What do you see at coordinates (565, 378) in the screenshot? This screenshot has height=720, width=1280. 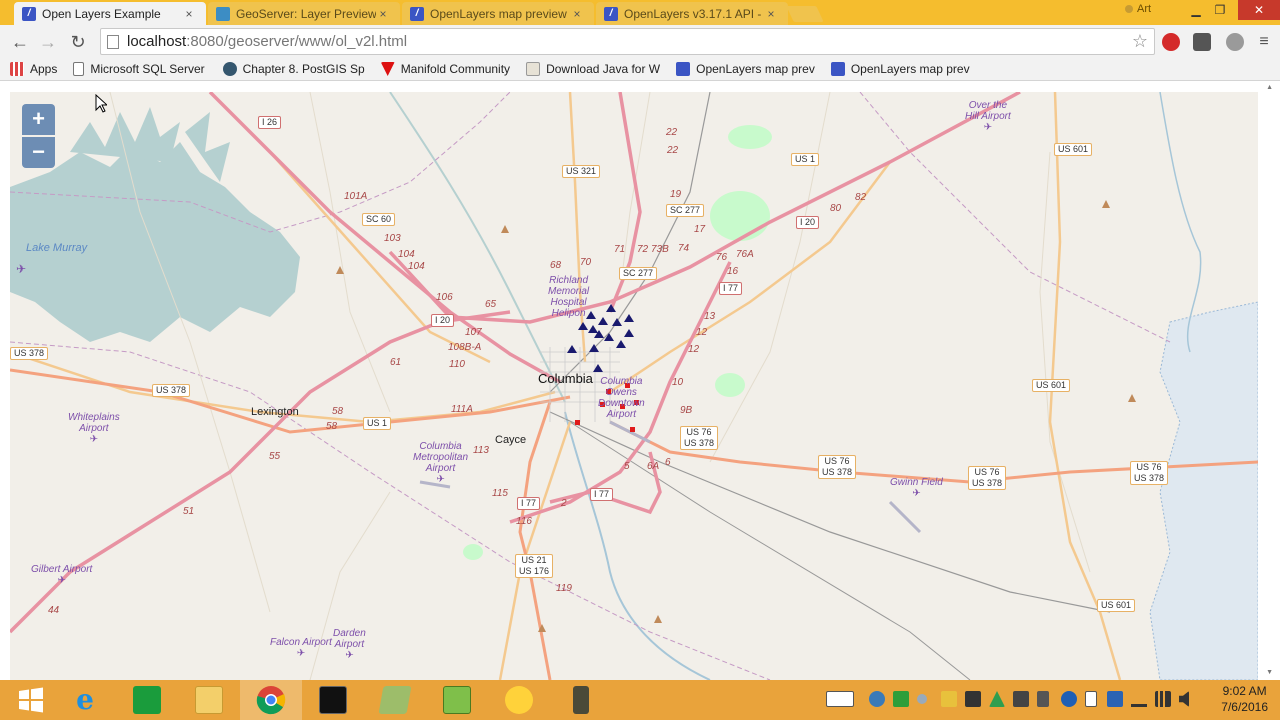 I see `place-columbia: Columbia` at bounding box center [565, 378].